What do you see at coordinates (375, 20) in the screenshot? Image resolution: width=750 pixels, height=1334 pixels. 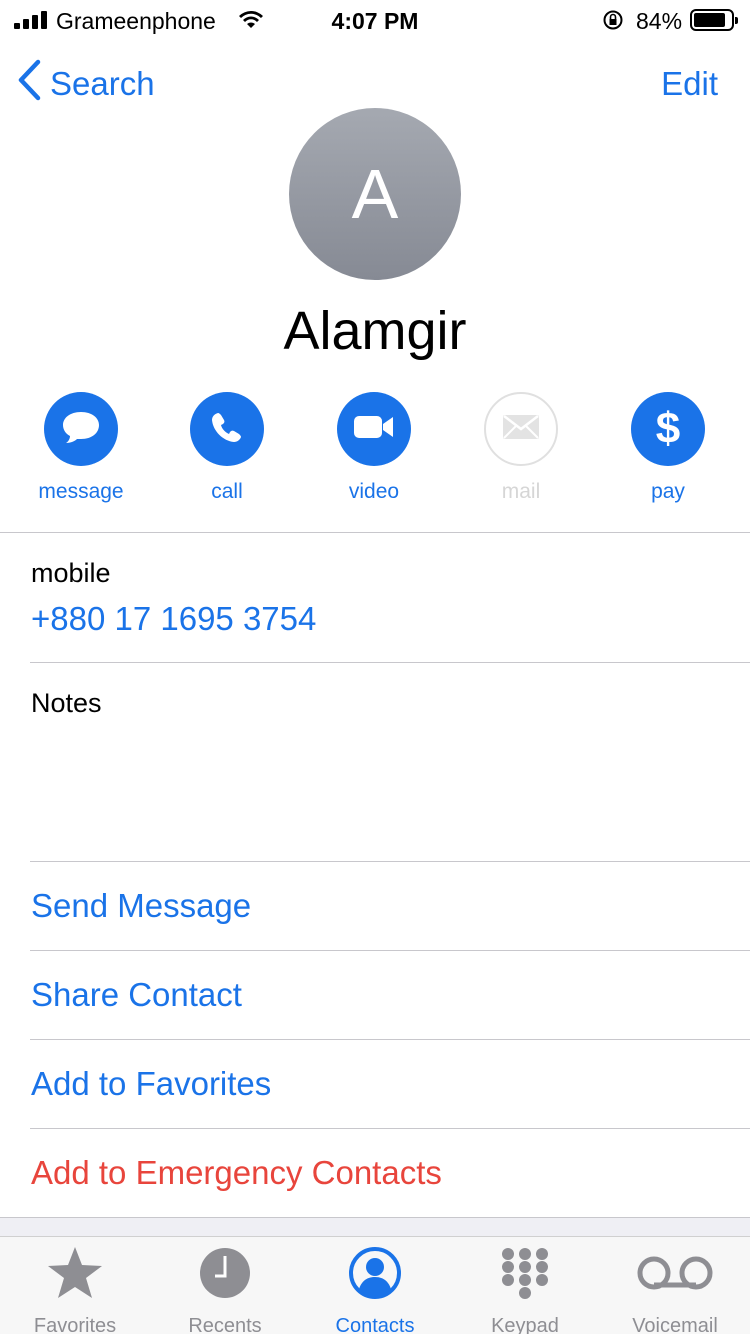 I see `status-bar: Grameenphone 4:07 PM 84%` at bounding box center [375, 20].